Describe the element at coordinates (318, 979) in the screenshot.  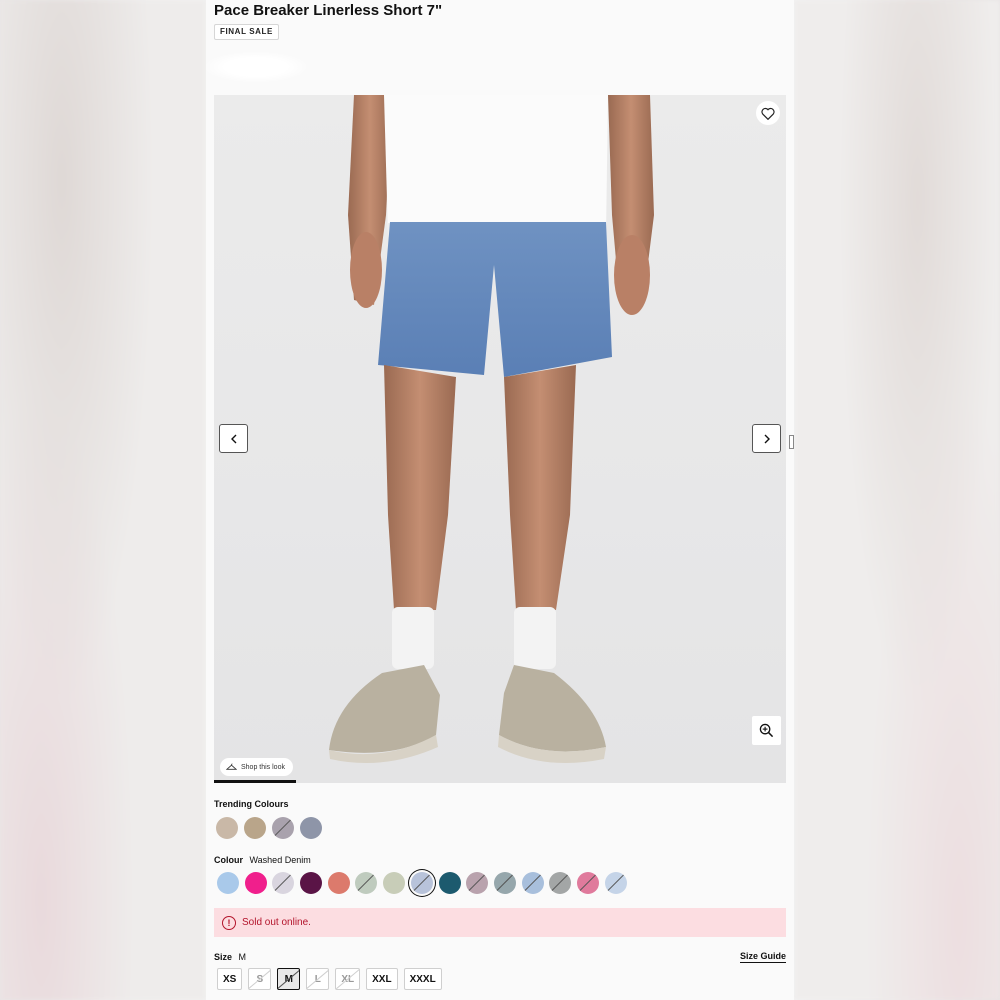
I see `size-option-l: L` at that location.